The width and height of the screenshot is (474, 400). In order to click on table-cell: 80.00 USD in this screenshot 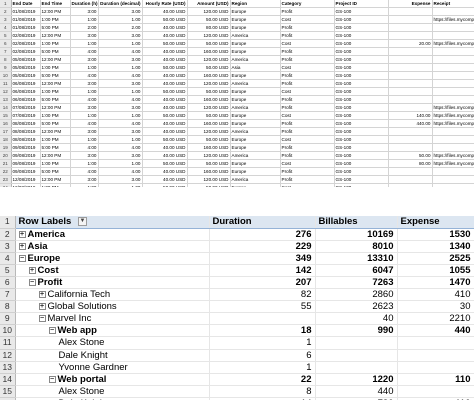, I will do `click(209, 27)`.